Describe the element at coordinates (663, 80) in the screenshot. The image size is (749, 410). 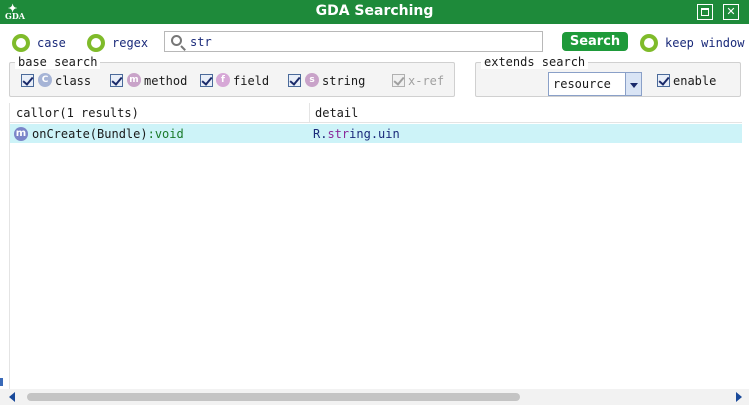
I see `enable-checkbox` at that location.